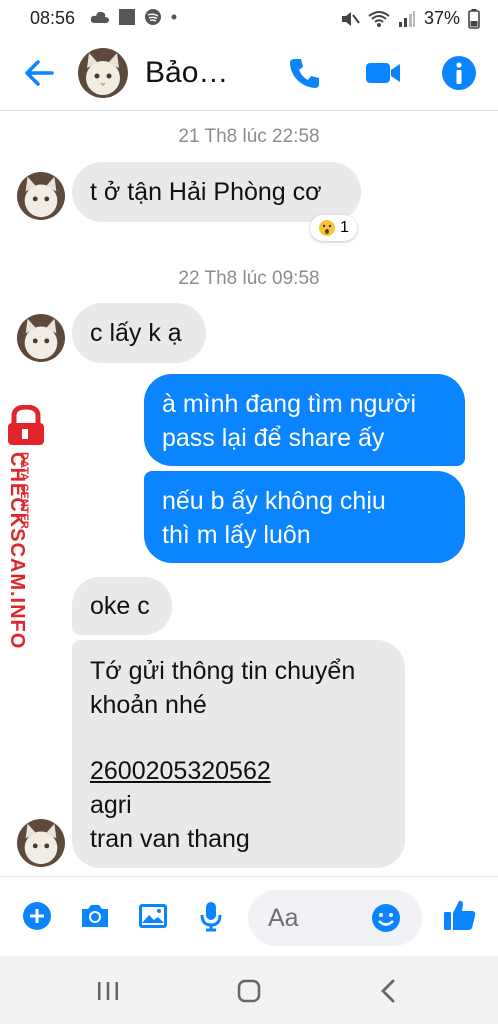  Describe the element at coordinates (236, 535) in the screenshot. I see `message-text: thì m lấy luôn` at that location.